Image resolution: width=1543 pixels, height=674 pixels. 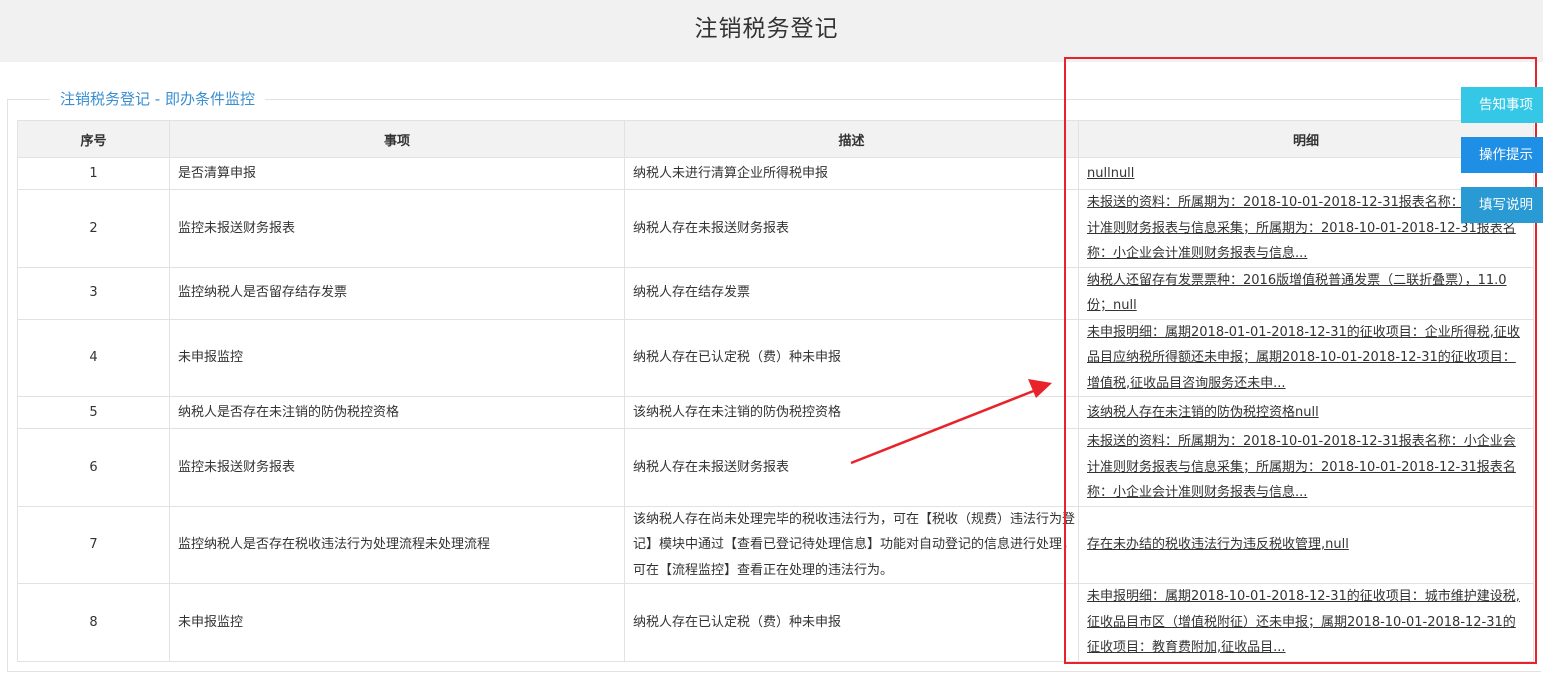 I want to click on cell-desc: 纳税人未进行清算企业所得税申报, so click(x=851, y=173).